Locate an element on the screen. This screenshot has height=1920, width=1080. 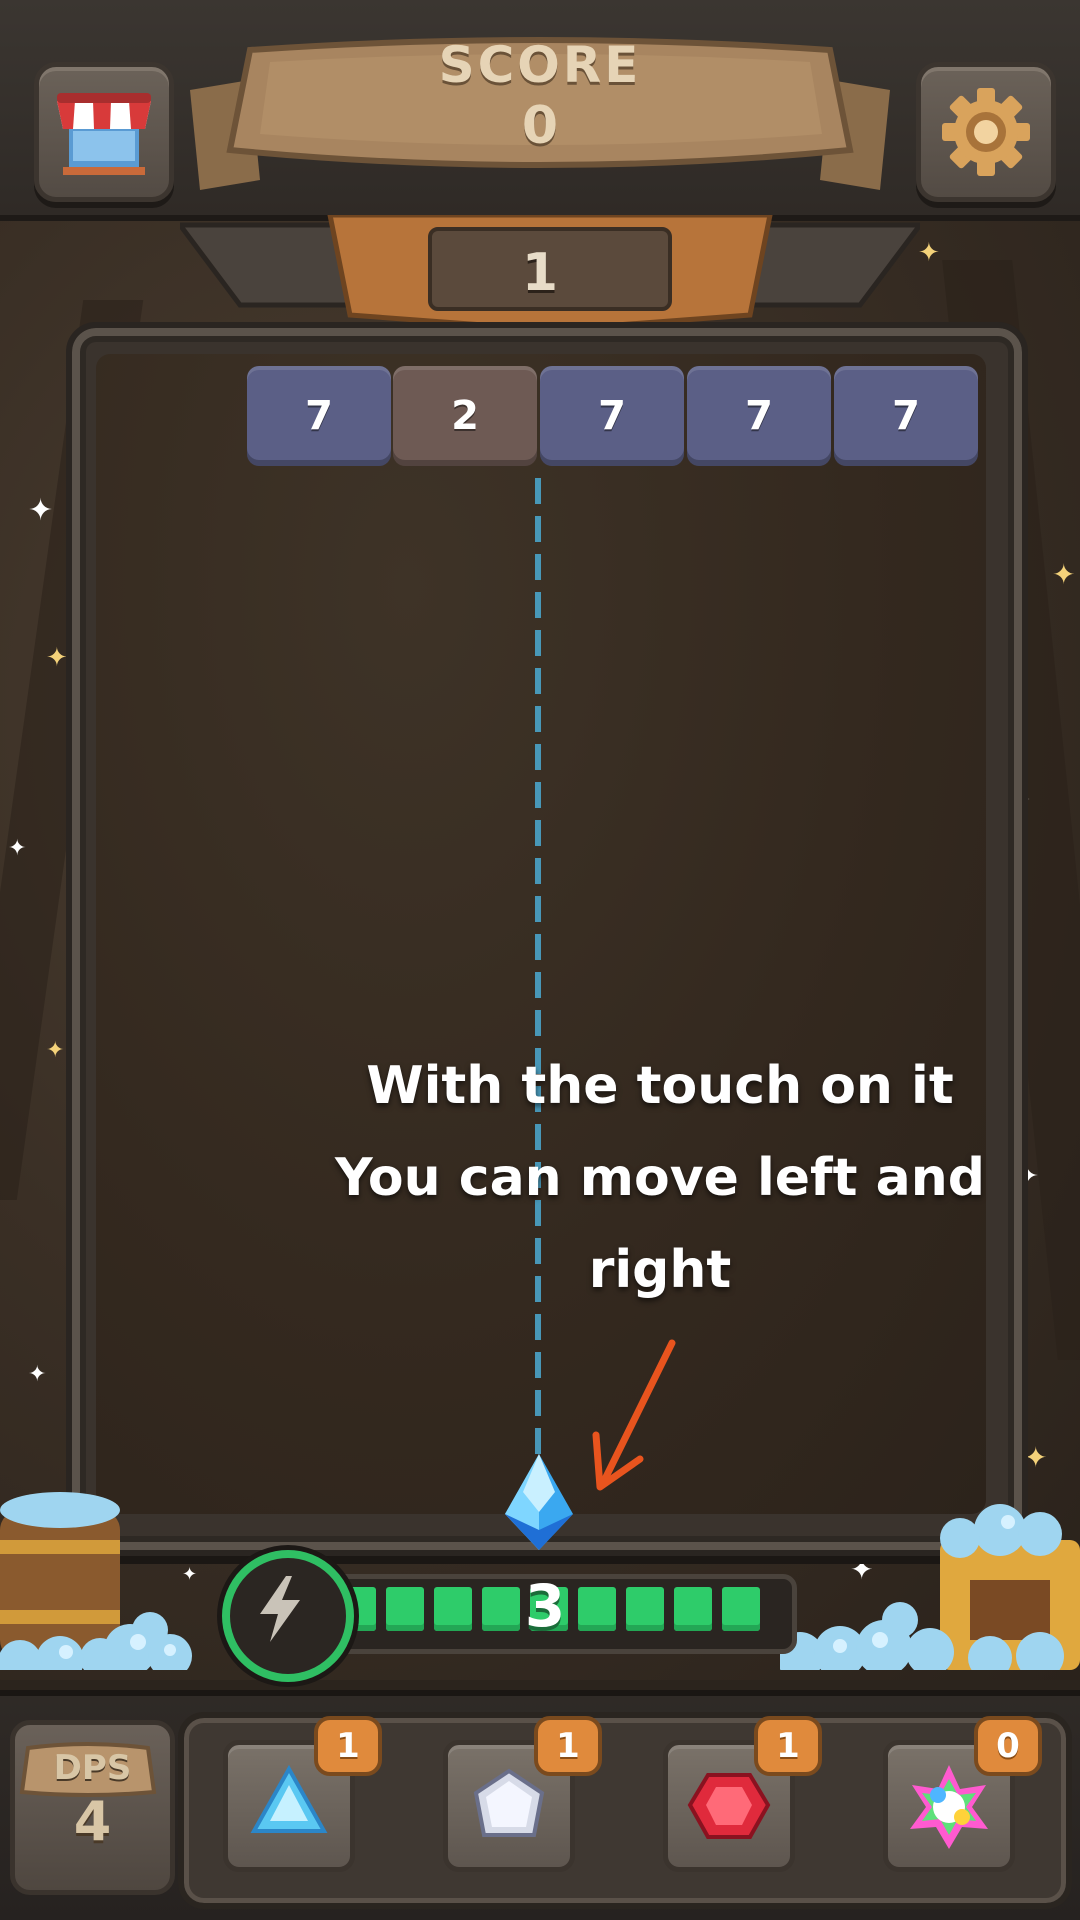
treasure-barrel-icon is located at coordinates (96, 1581).